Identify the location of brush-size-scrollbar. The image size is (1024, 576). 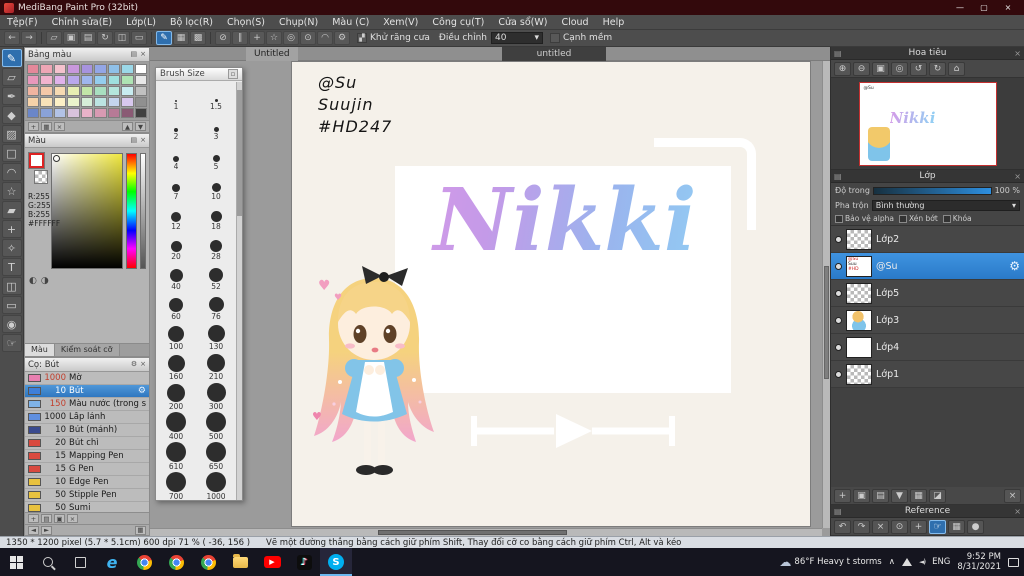
(239, 291).